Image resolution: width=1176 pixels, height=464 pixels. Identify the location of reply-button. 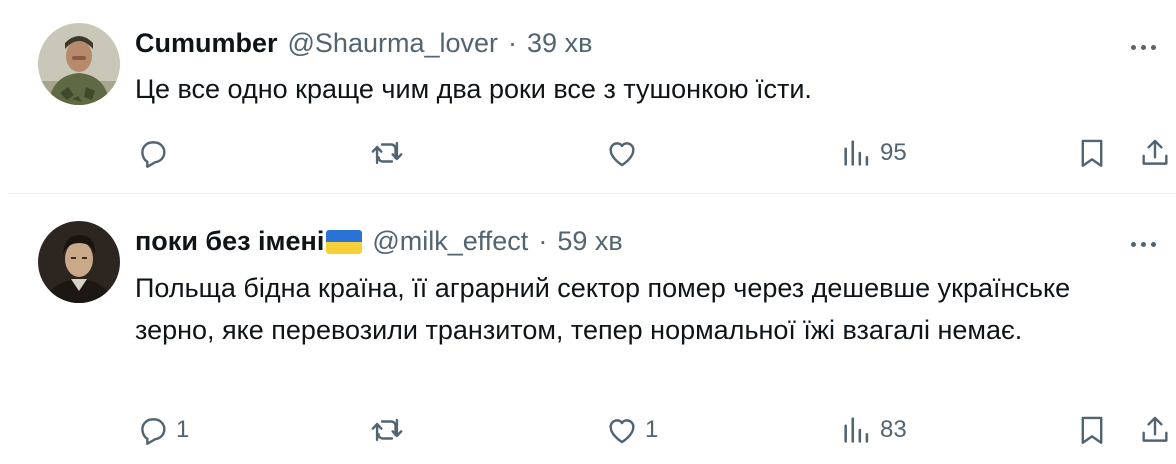
(156, 153).